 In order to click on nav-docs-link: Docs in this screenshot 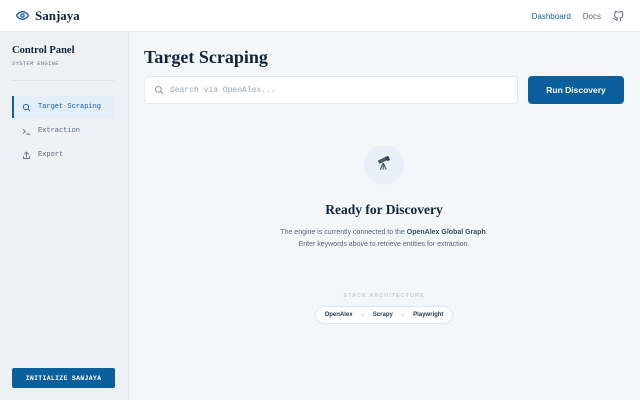, I will do `click(592, 16)`.